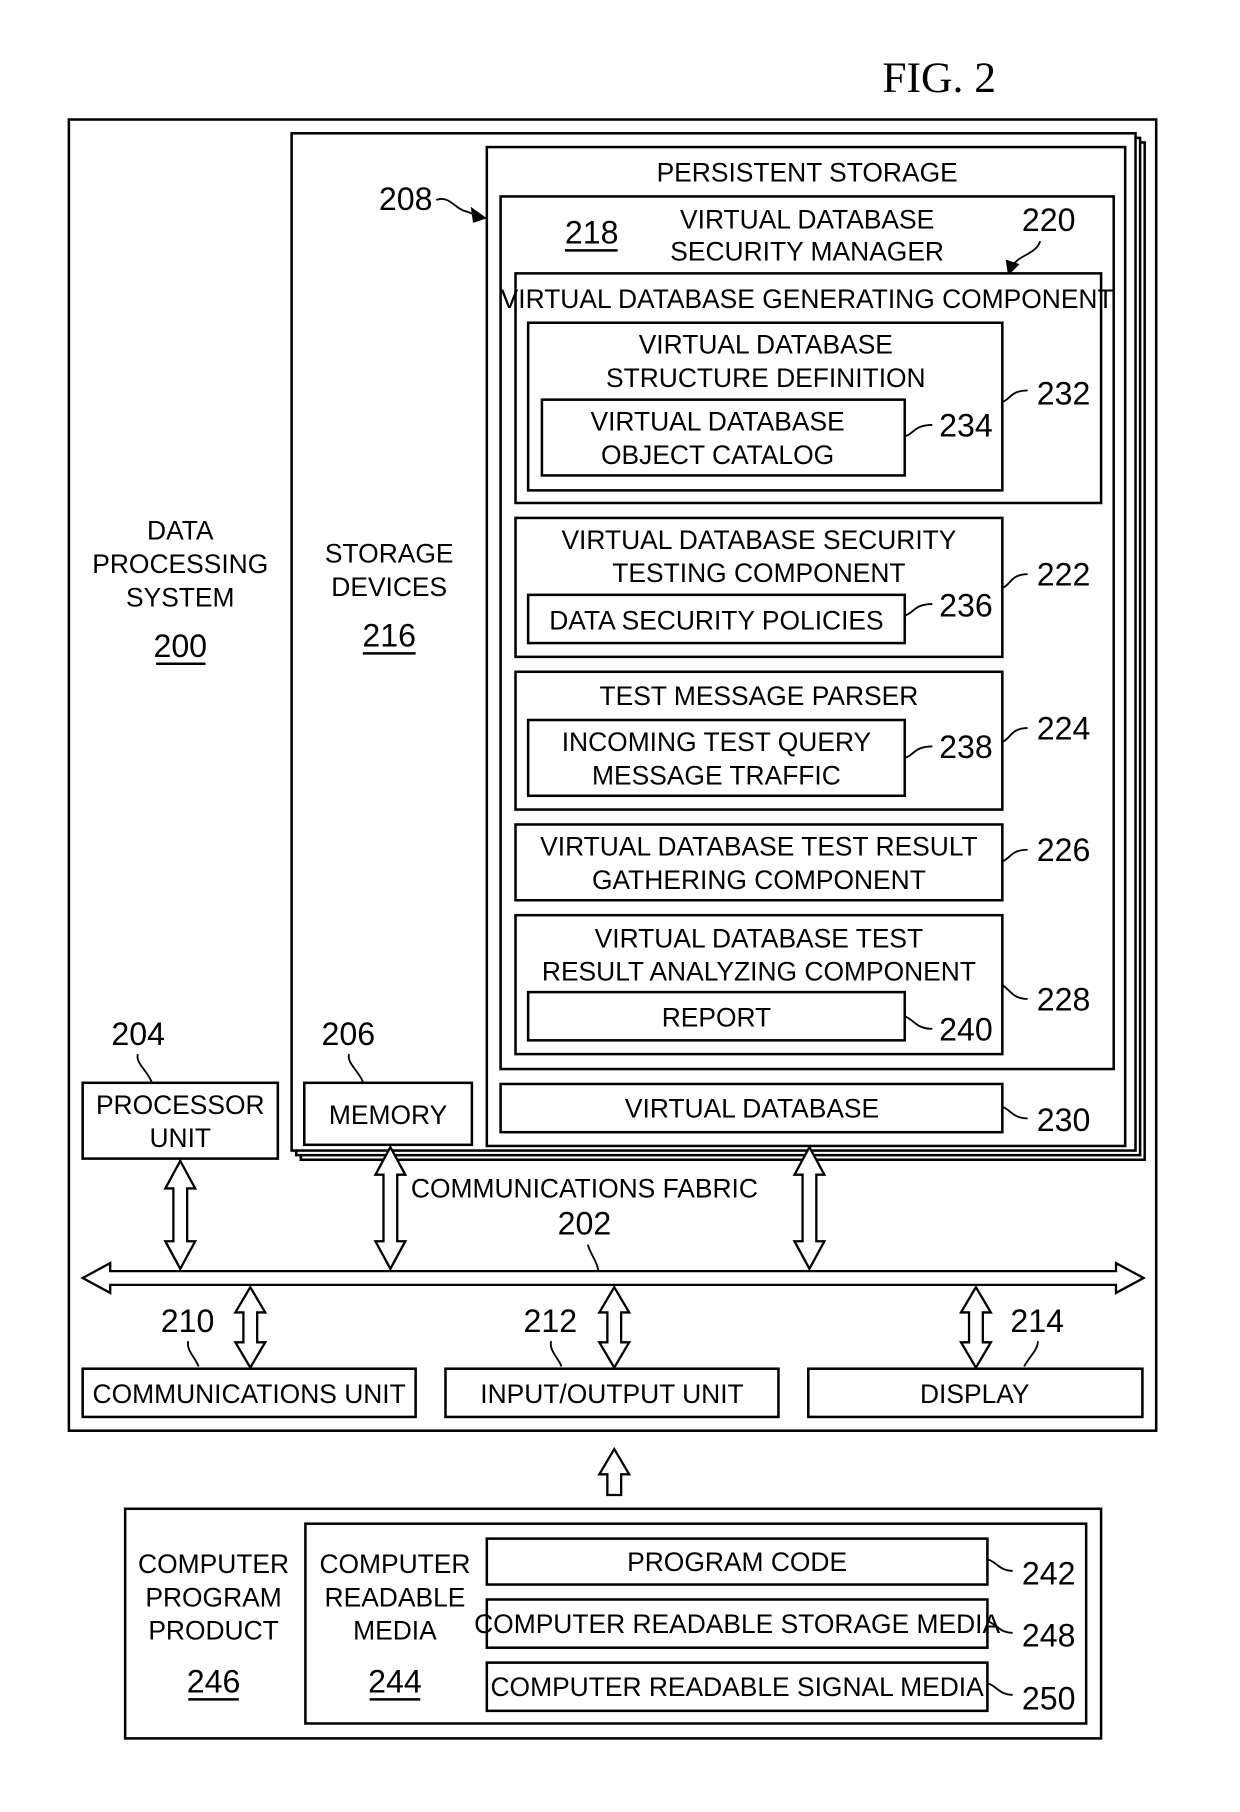 The height and width of the screenshot is (1812, 1240). What do you see at coordinates (1049, 220) in the screenshot?
I see `generating-component-ref: 220` at bounding box center [1049, 220].